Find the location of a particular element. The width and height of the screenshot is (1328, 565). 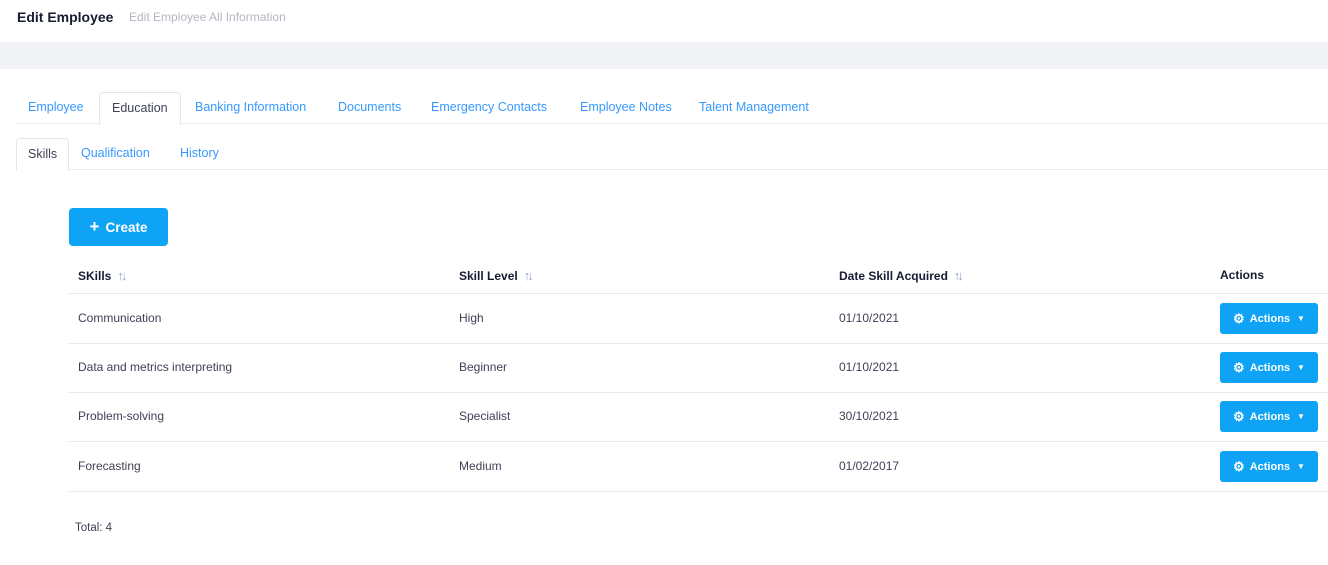

tab-employee-notes: Employee Notes is located at coordinates (626, 108).